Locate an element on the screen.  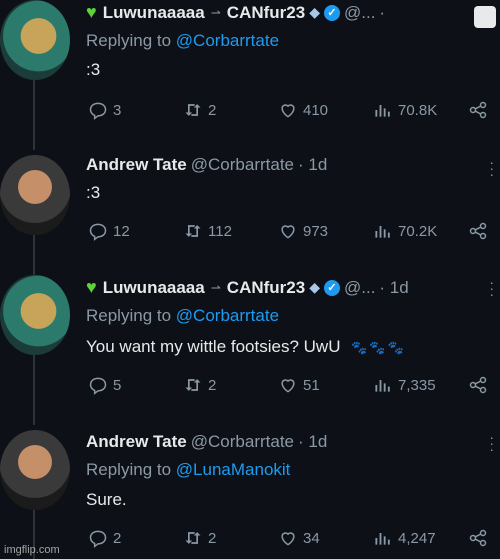
views-button: 70.2K is located at coordinates (405, 231).